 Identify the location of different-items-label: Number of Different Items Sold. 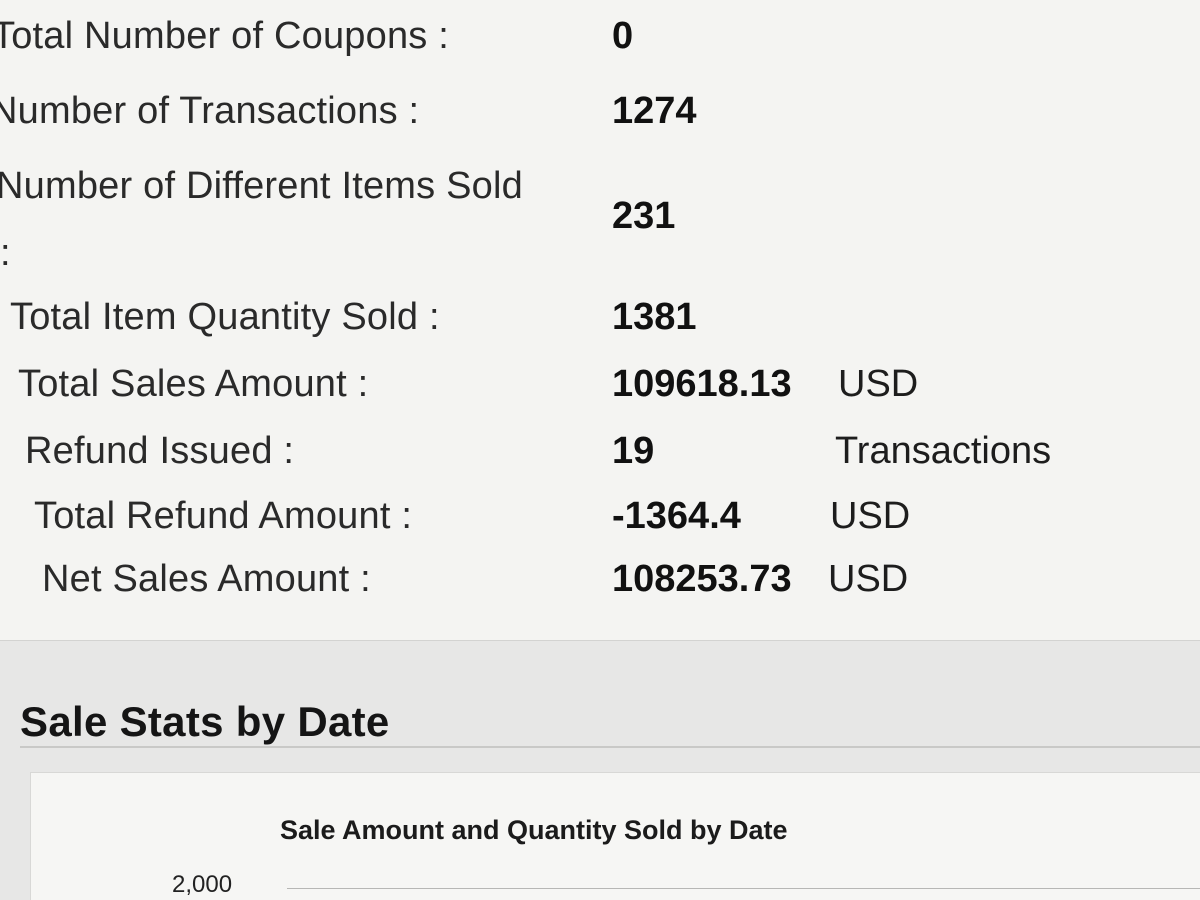
(261, 186).